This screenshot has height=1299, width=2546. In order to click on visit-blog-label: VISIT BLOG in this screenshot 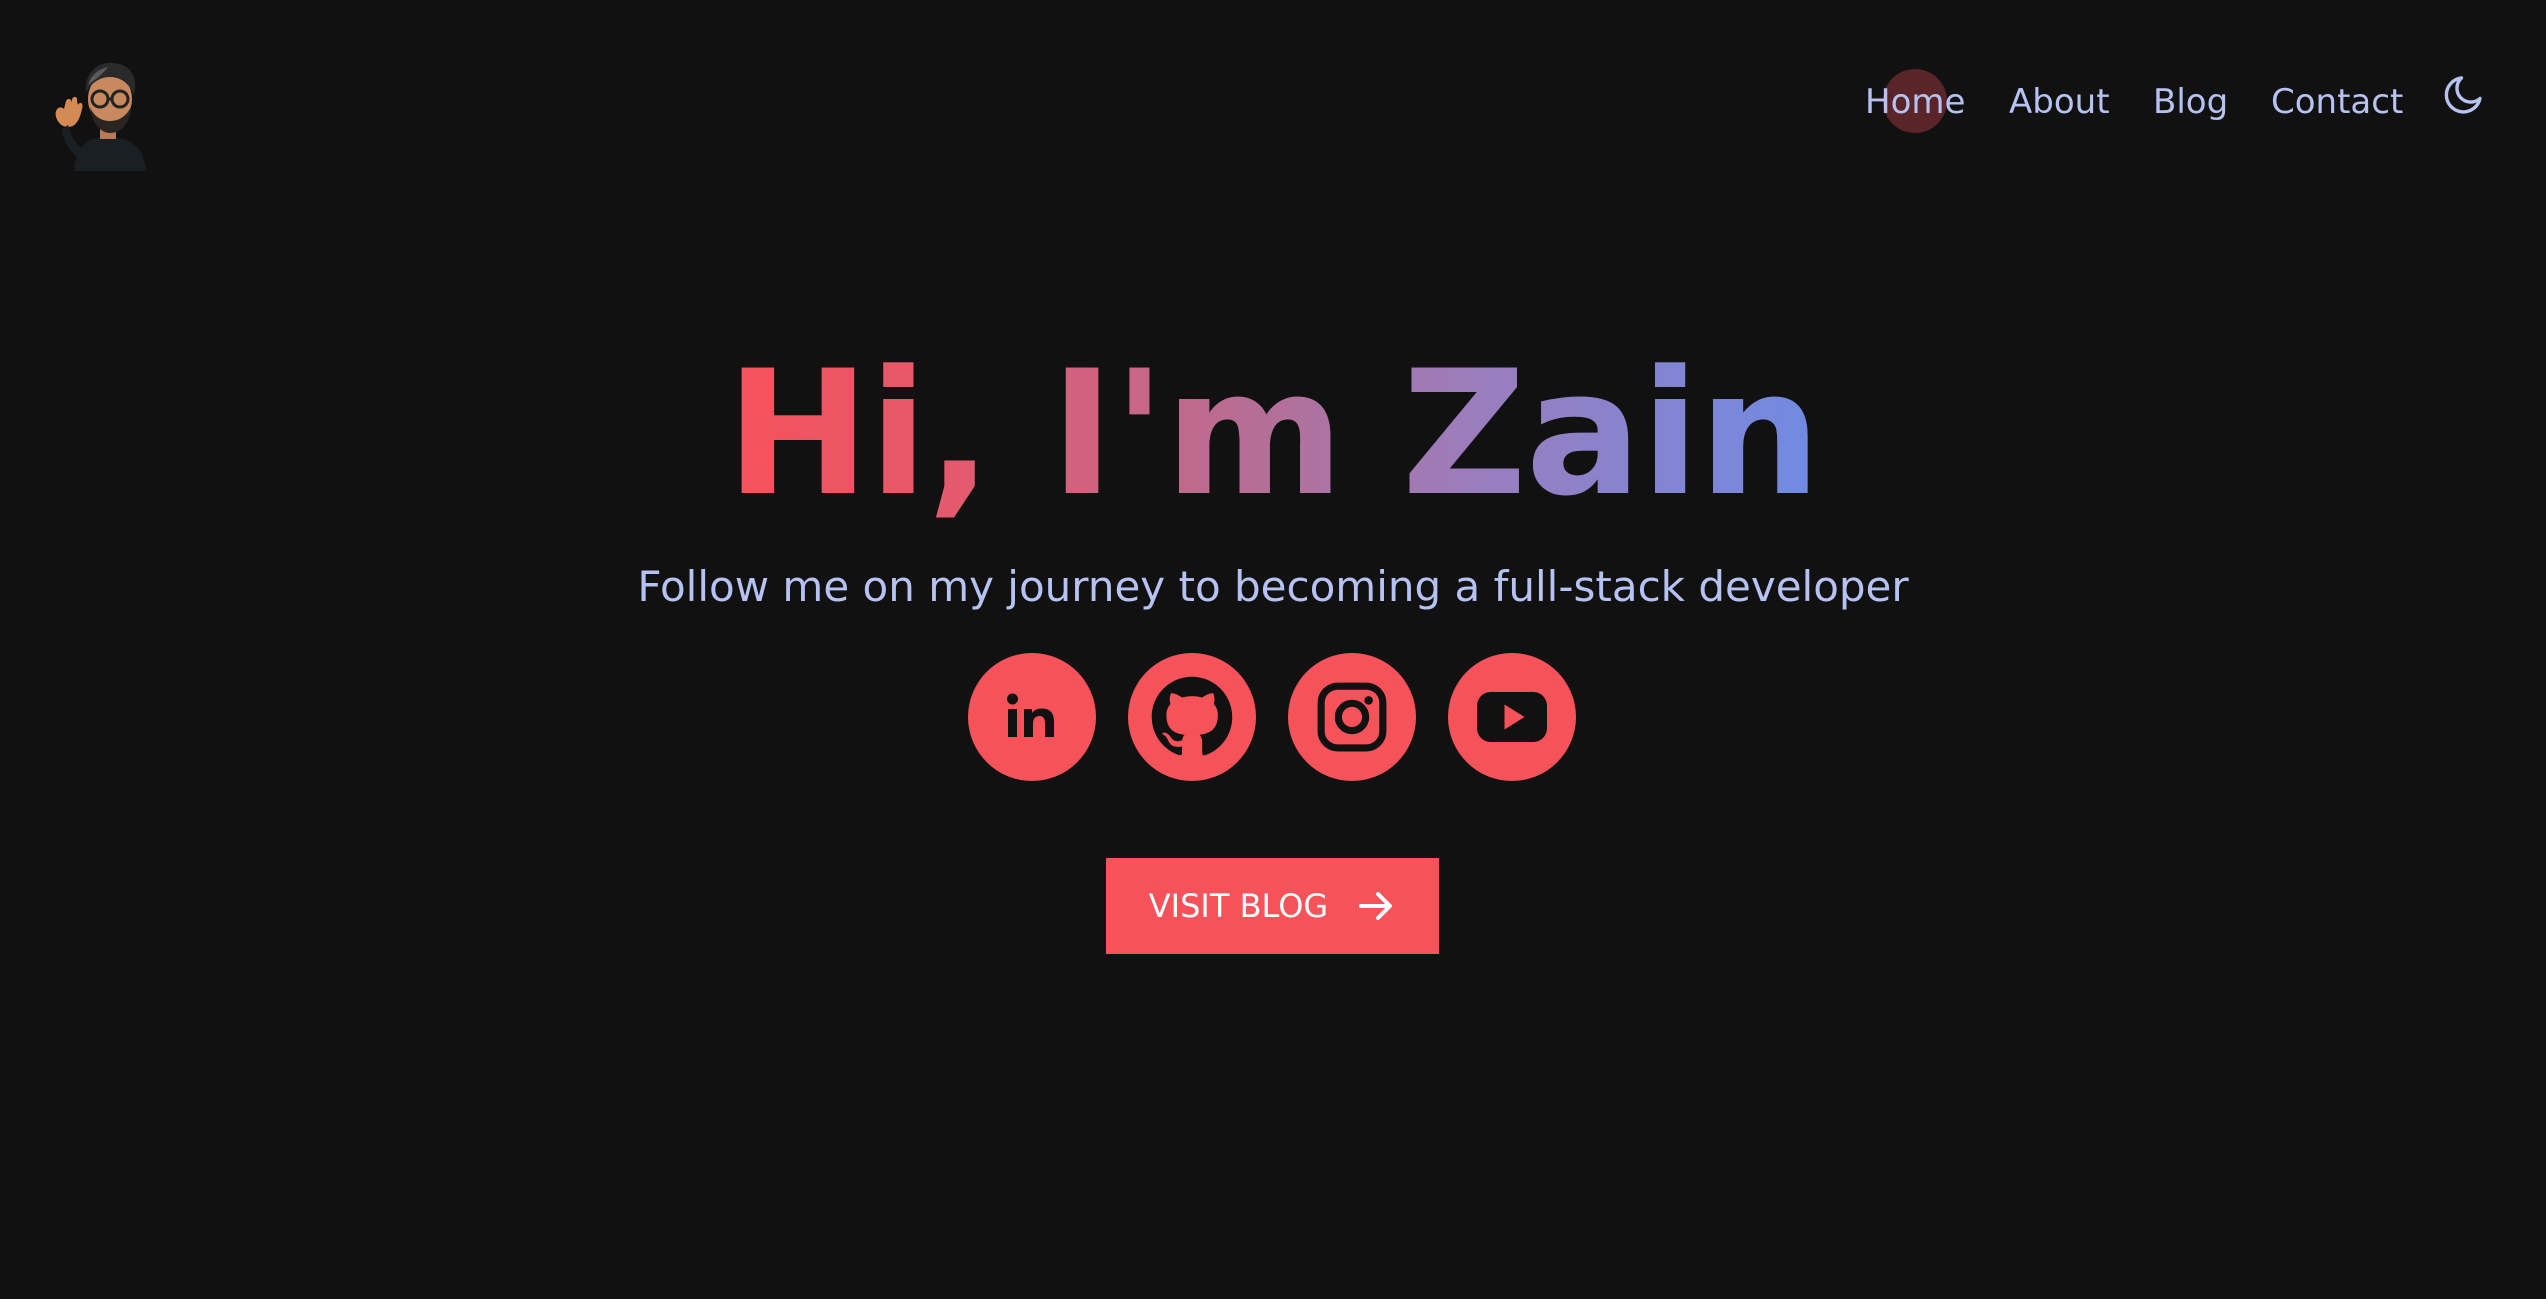, I will do `click(1238, 906)`.